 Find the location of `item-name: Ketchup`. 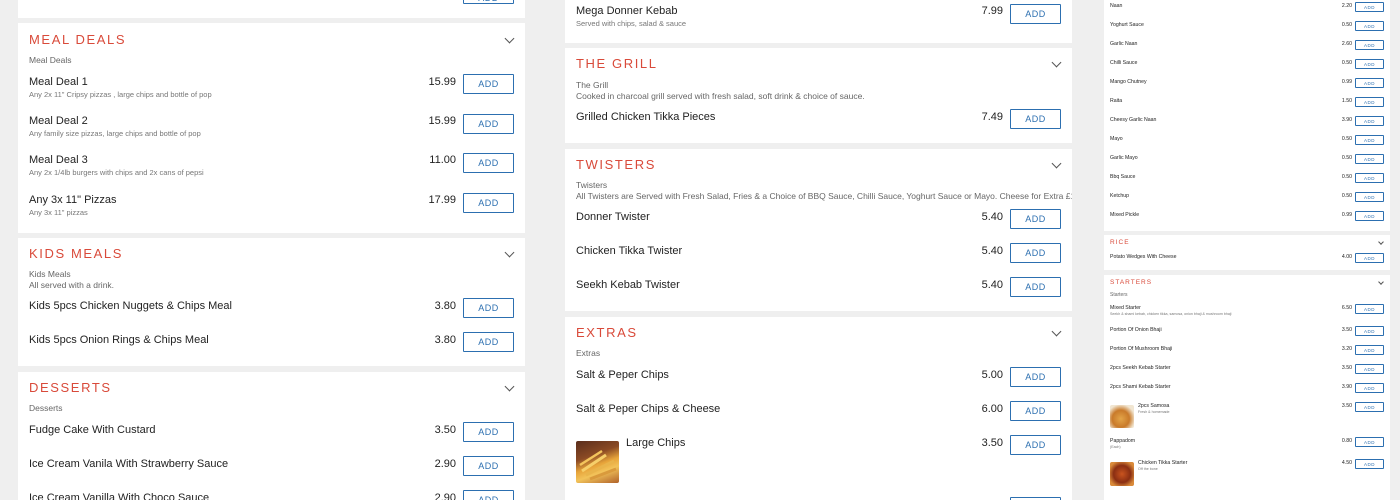

item-name: Ketchup is located at coordinates (1120, 196).